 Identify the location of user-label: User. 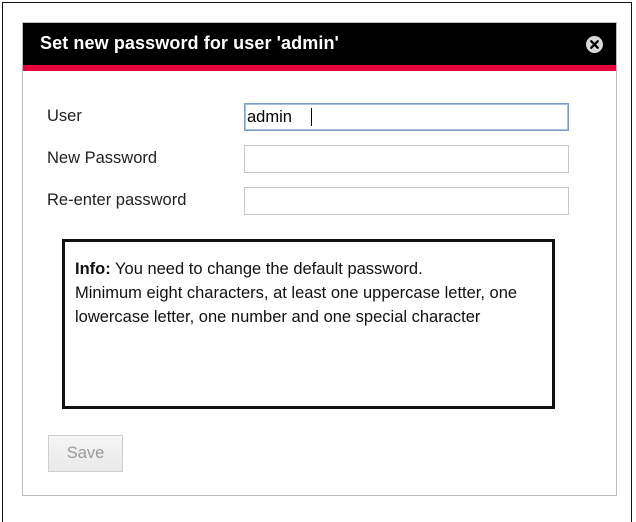
(64, 116).